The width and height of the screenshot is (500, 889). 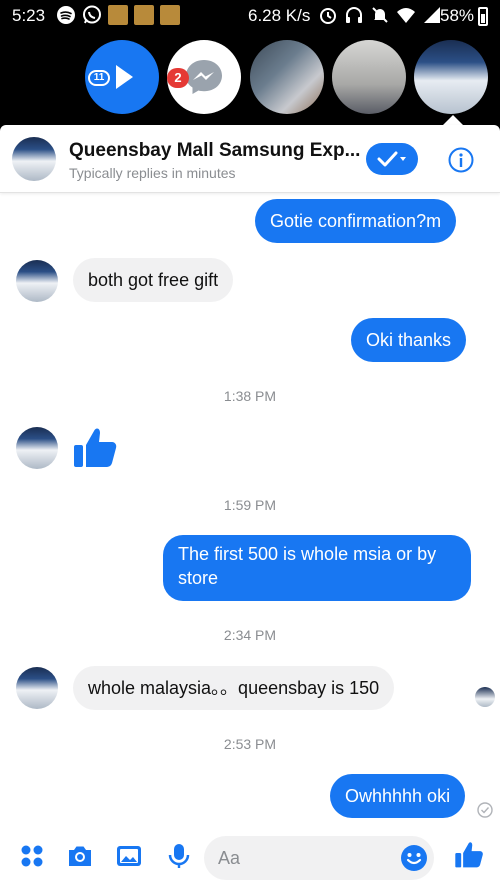 I want to click on sent-check-icon, so click(x=485, y=810).